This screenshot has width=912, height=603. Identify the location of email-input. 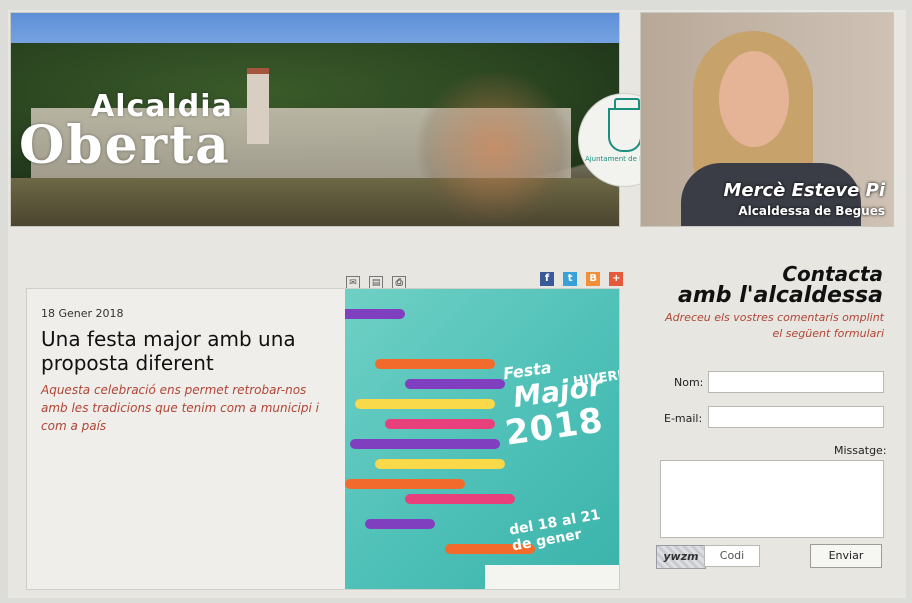
(796, 417).